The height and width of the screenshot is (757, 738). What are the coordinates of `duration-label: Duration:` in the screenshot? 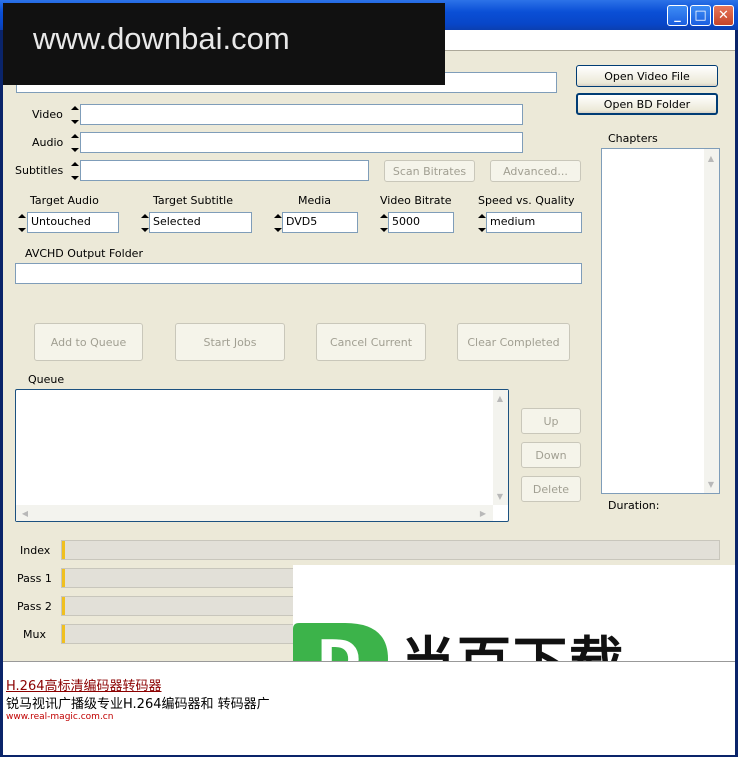 It's located at (634, 505).